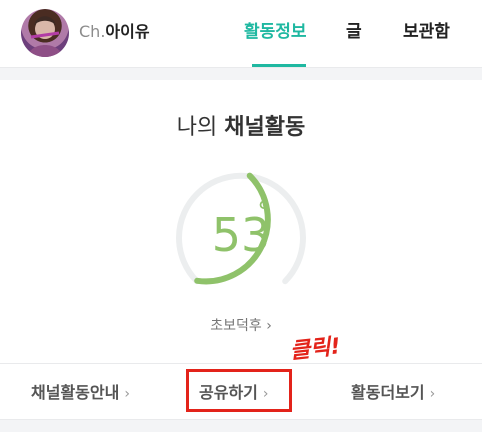 This screenshot has width=482, height=432. What do you see at coordinates (264, 211) in the screenshot?
I see `gauge-unit: °` at bounding box center [264, 211].